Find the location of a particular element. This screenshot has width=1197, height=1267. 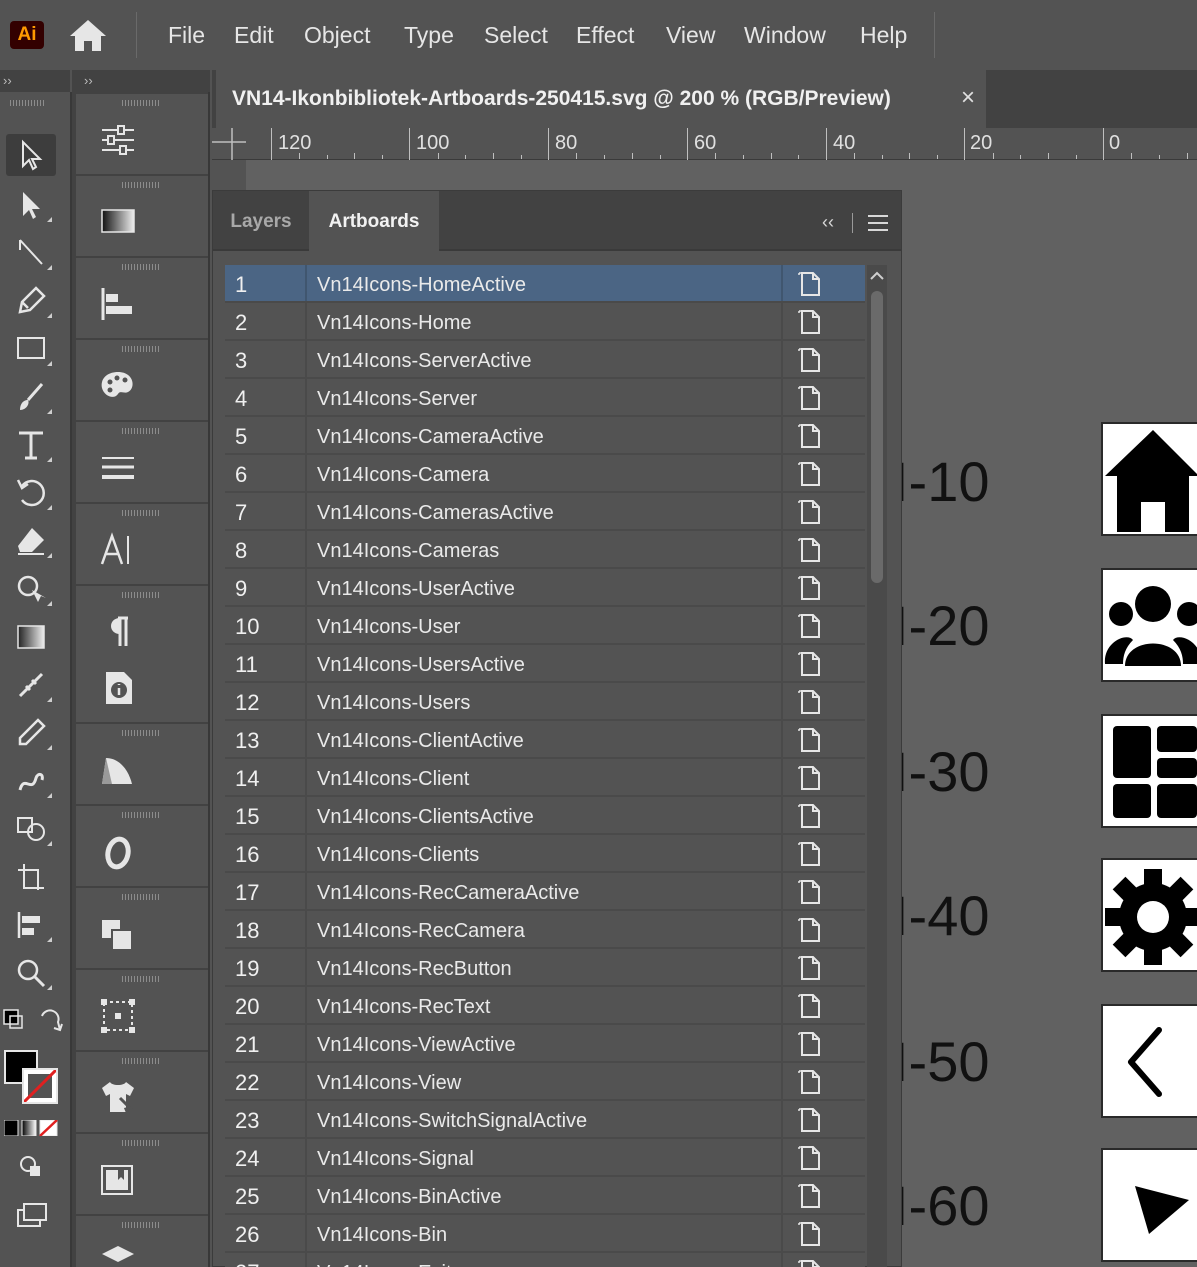

artboard-thumb-back is located at coordinates (1149, 1061).